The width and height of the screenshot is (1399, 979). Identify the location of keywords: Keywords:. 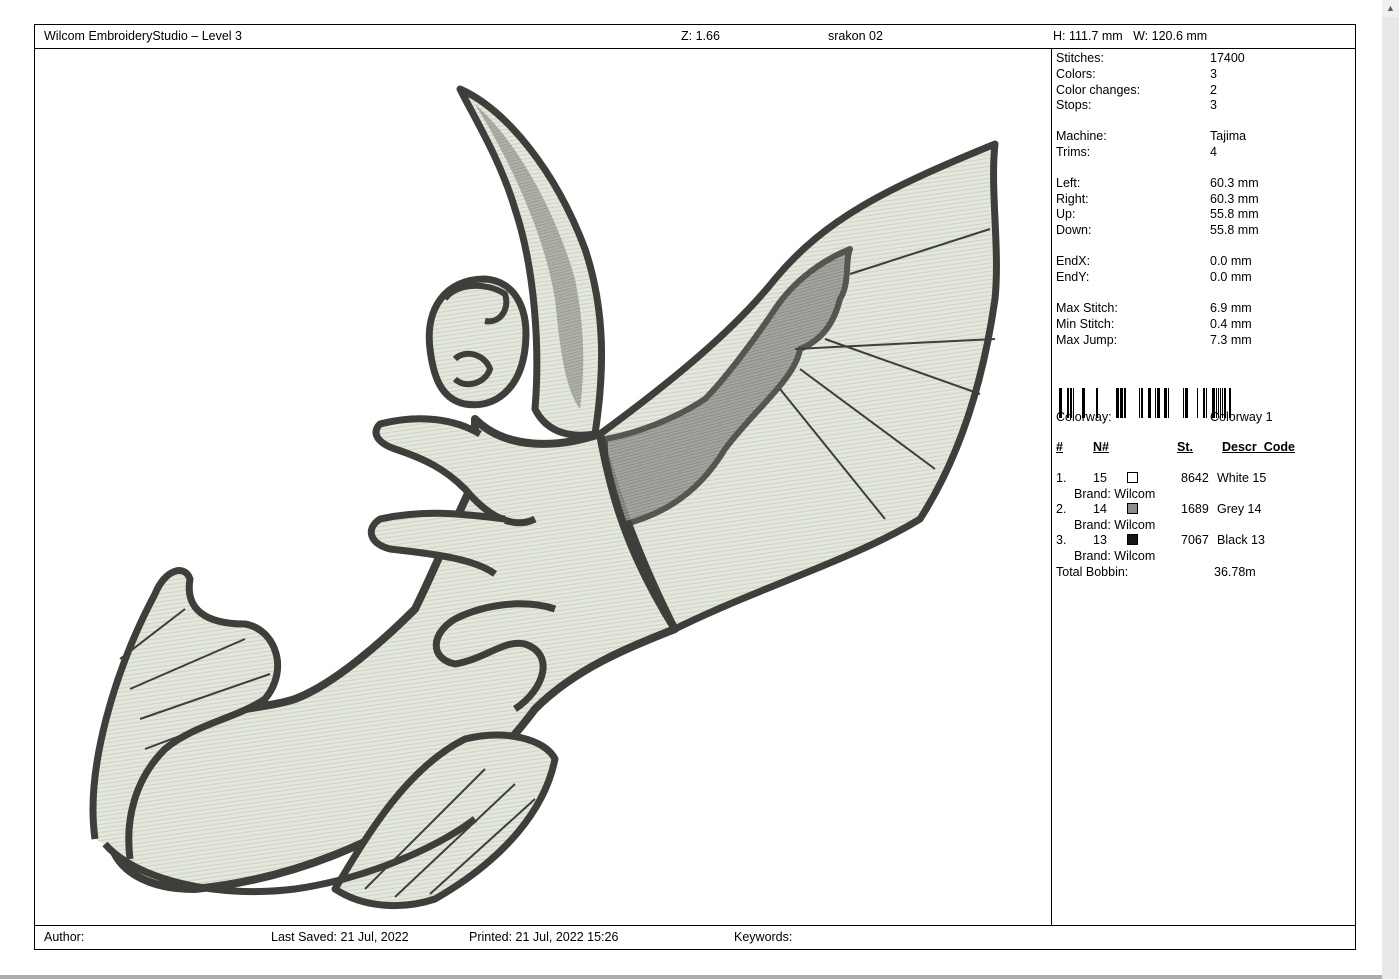
(763, 937).